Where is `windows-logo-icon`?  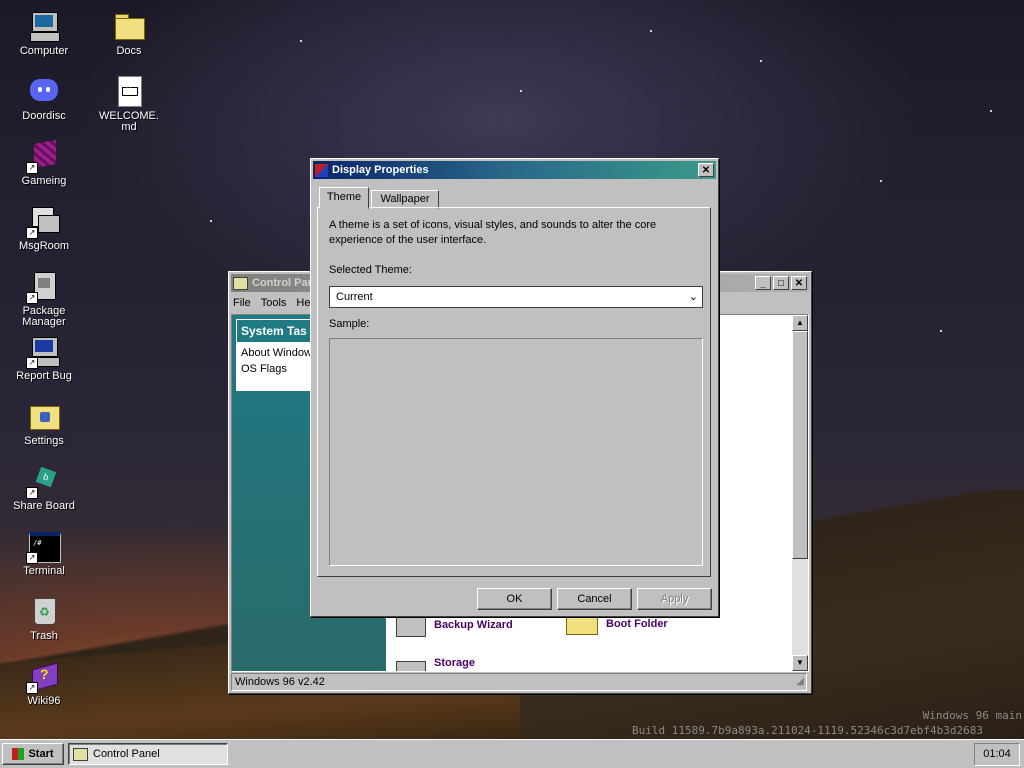
windows-logo-icon is located at coordinates (18, 754).